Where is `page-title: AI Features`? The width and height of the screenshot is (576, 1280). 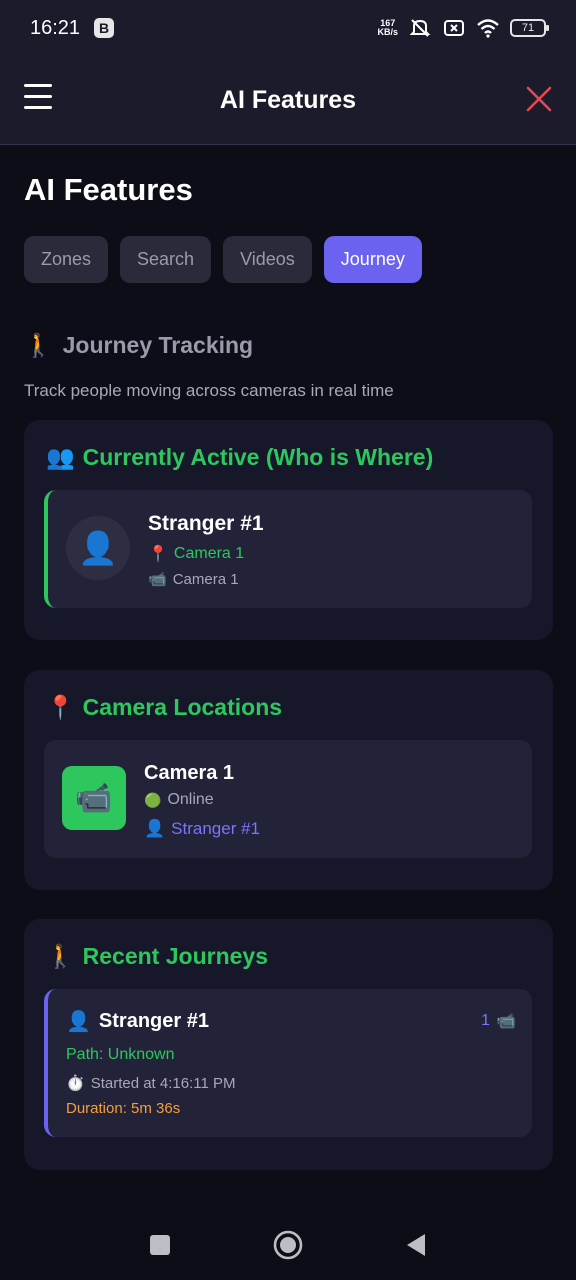
page-title: AI Features is located at coordinates (108, 189).